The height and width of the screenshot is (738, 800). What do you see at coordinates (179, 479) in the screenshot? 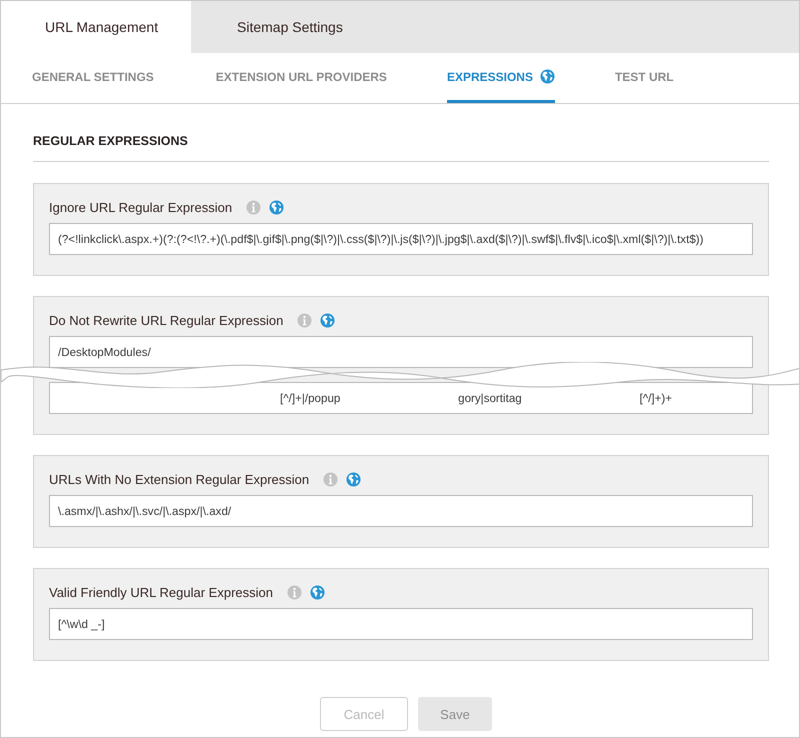
I see `field-label: URLs With No Extension Regular Expression` at bounding box center [179, 479].